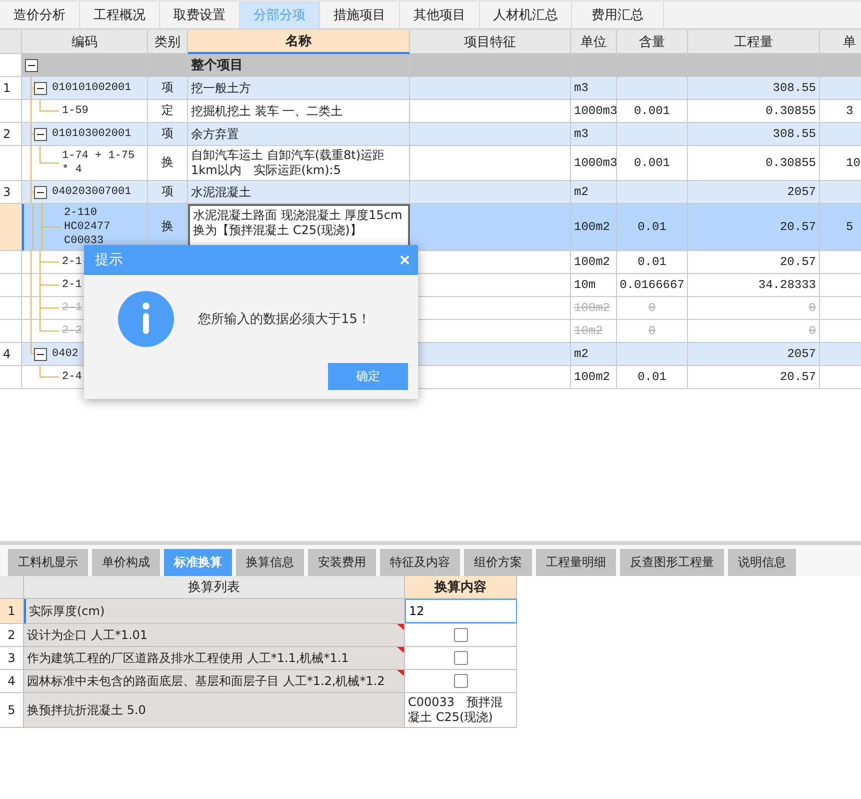 Image resolution: width=861 pixels, height=799 pixels. Describe the element at coordinates (40, 15) in the screenshot. I see `tab: 造价分析` at that location.